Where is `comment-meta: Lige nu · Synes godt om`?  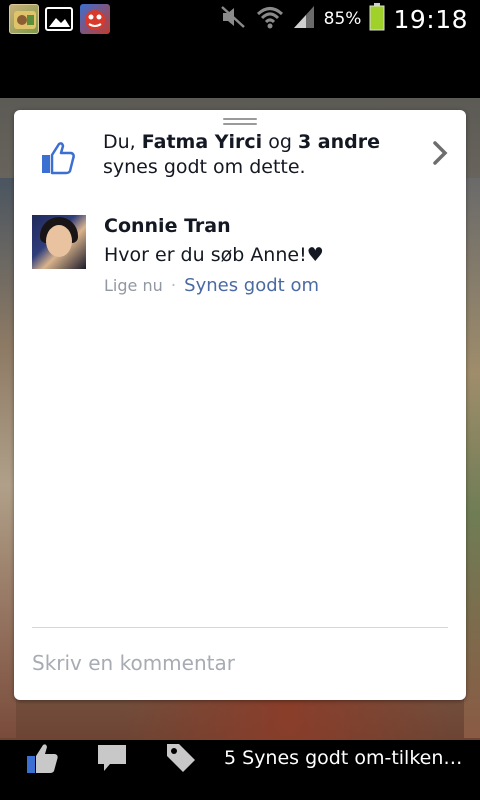
comment-meta: Lige nu · Synes godt om is located at coordinates (211, 285).